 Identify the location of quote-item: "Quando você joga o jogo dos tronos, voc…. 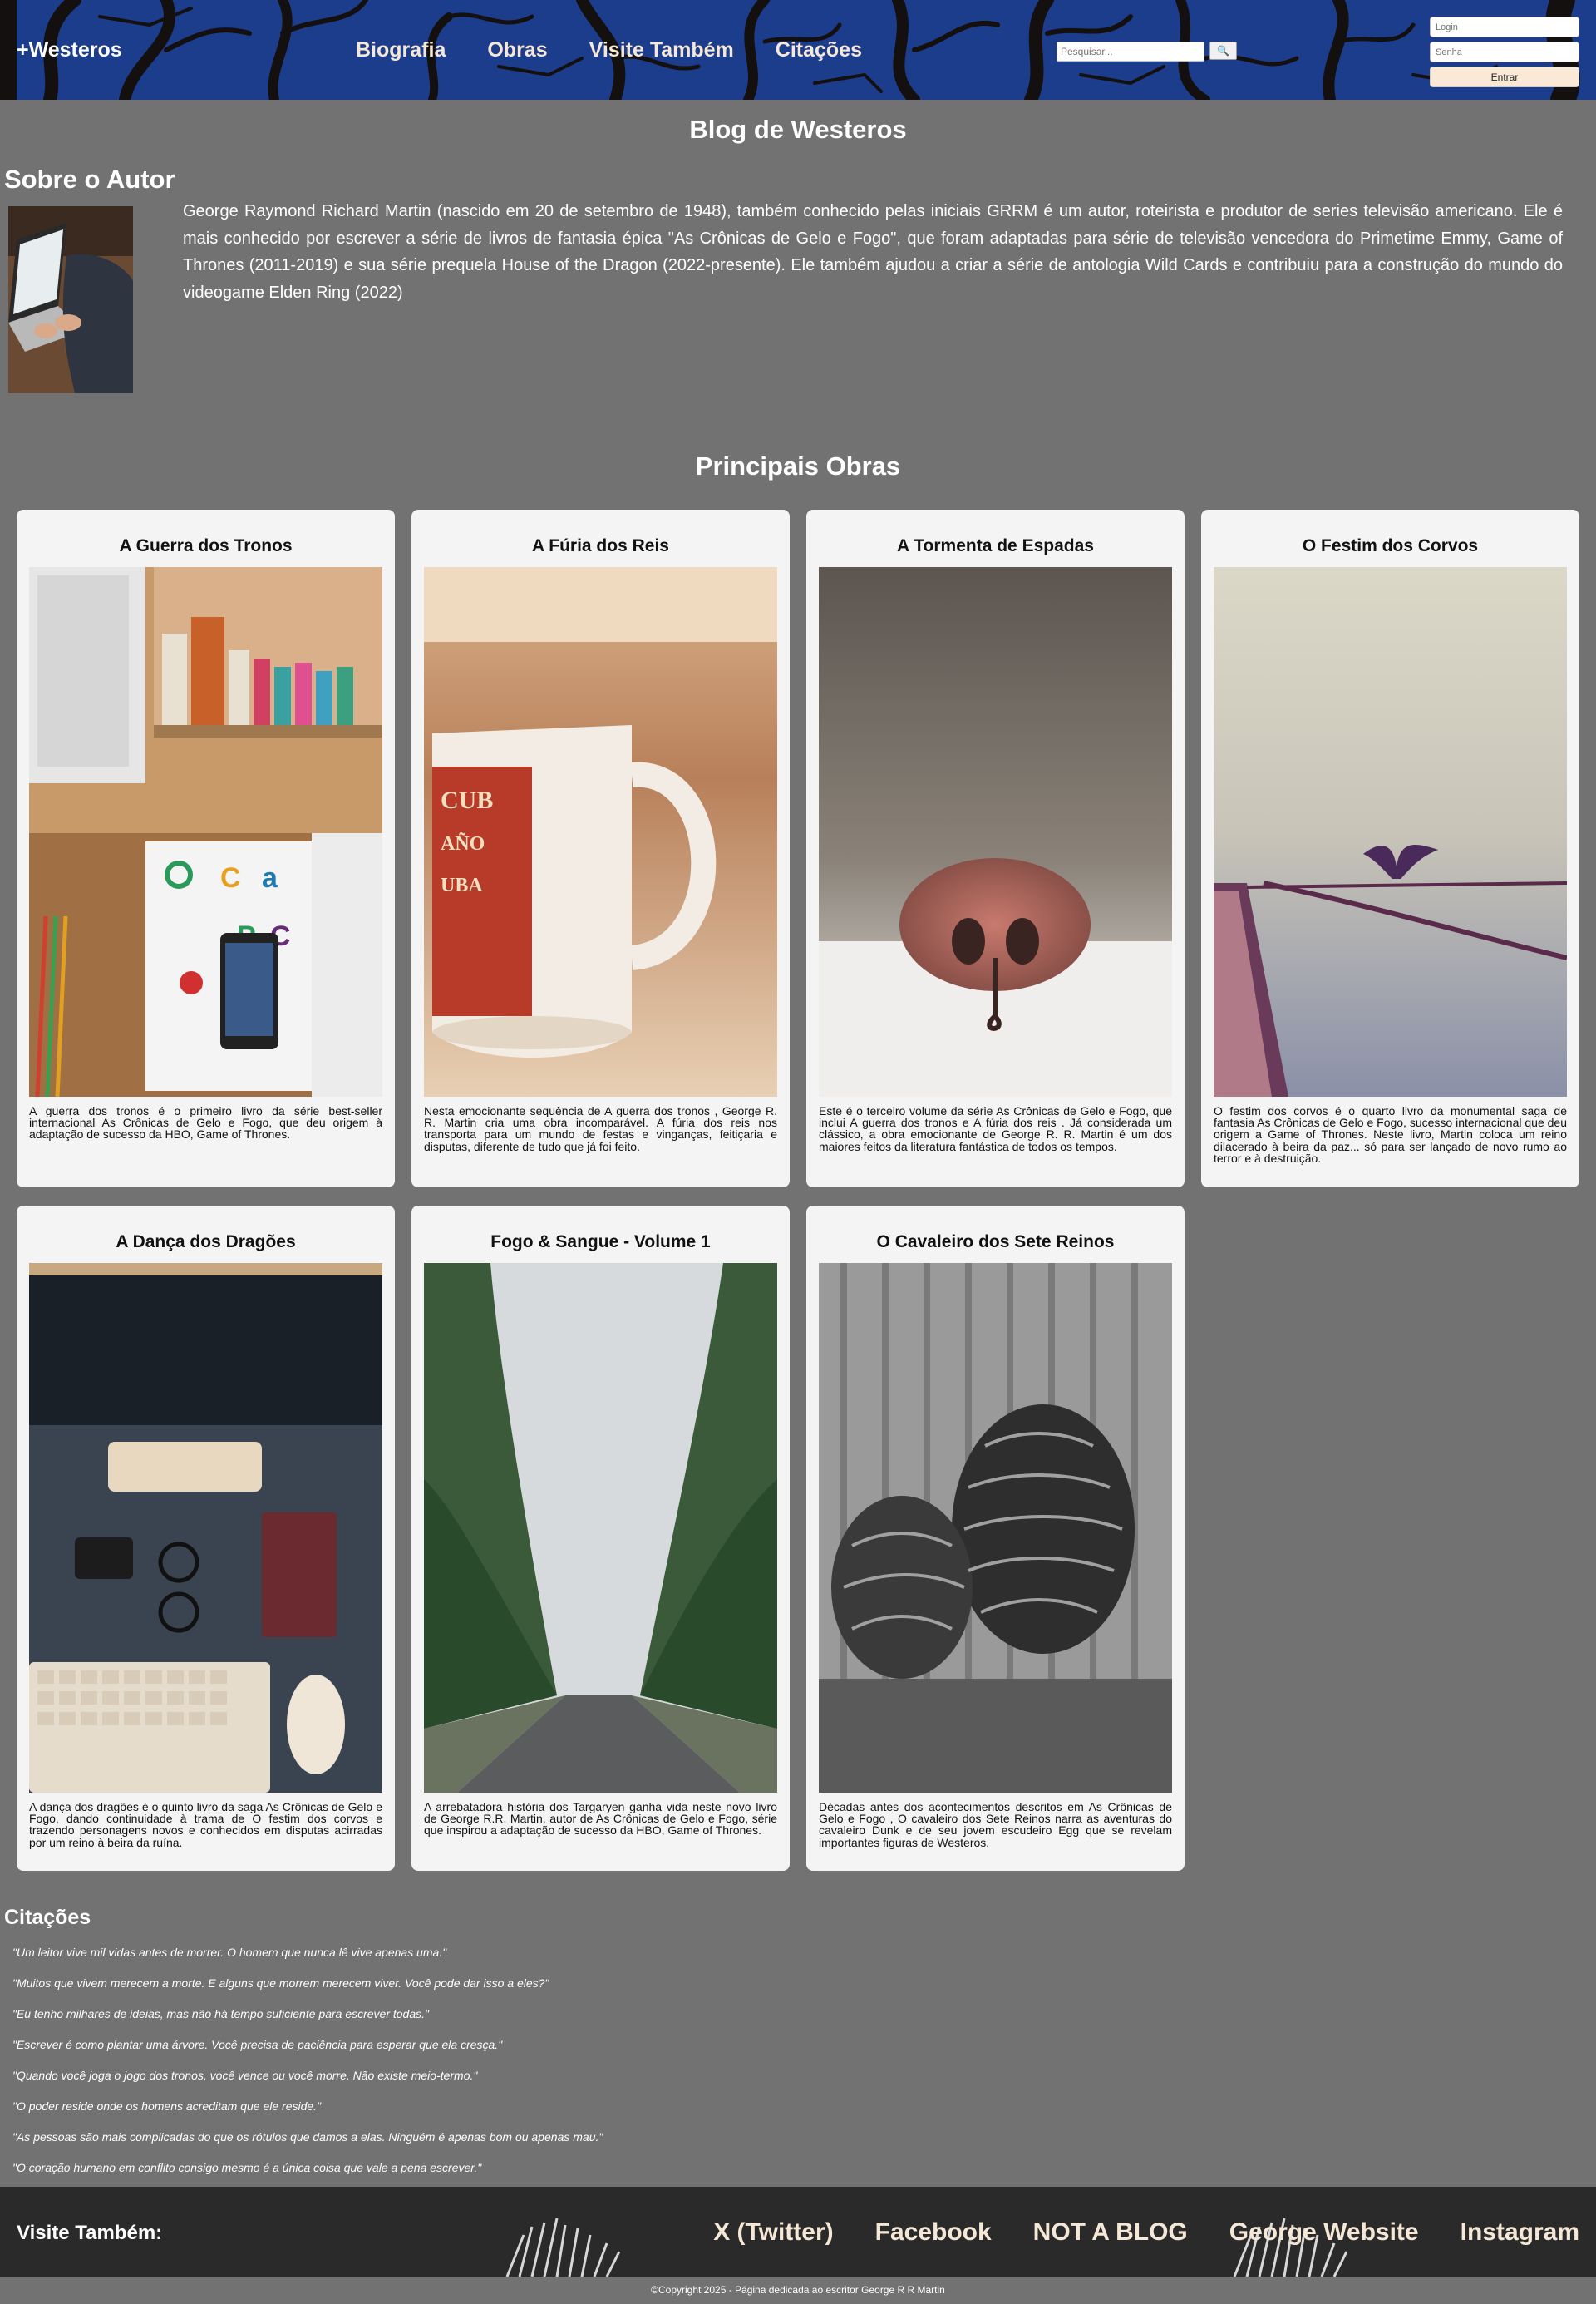
(245, 2076).